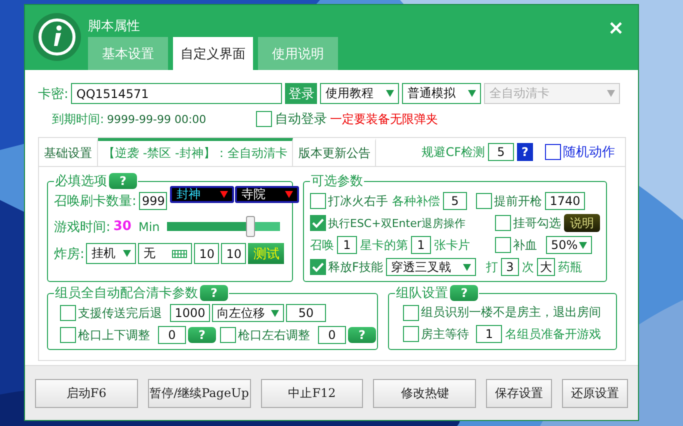 This screenshot has width=683, height=426. I want to click on dropdown: 50%, so click(569, 245).